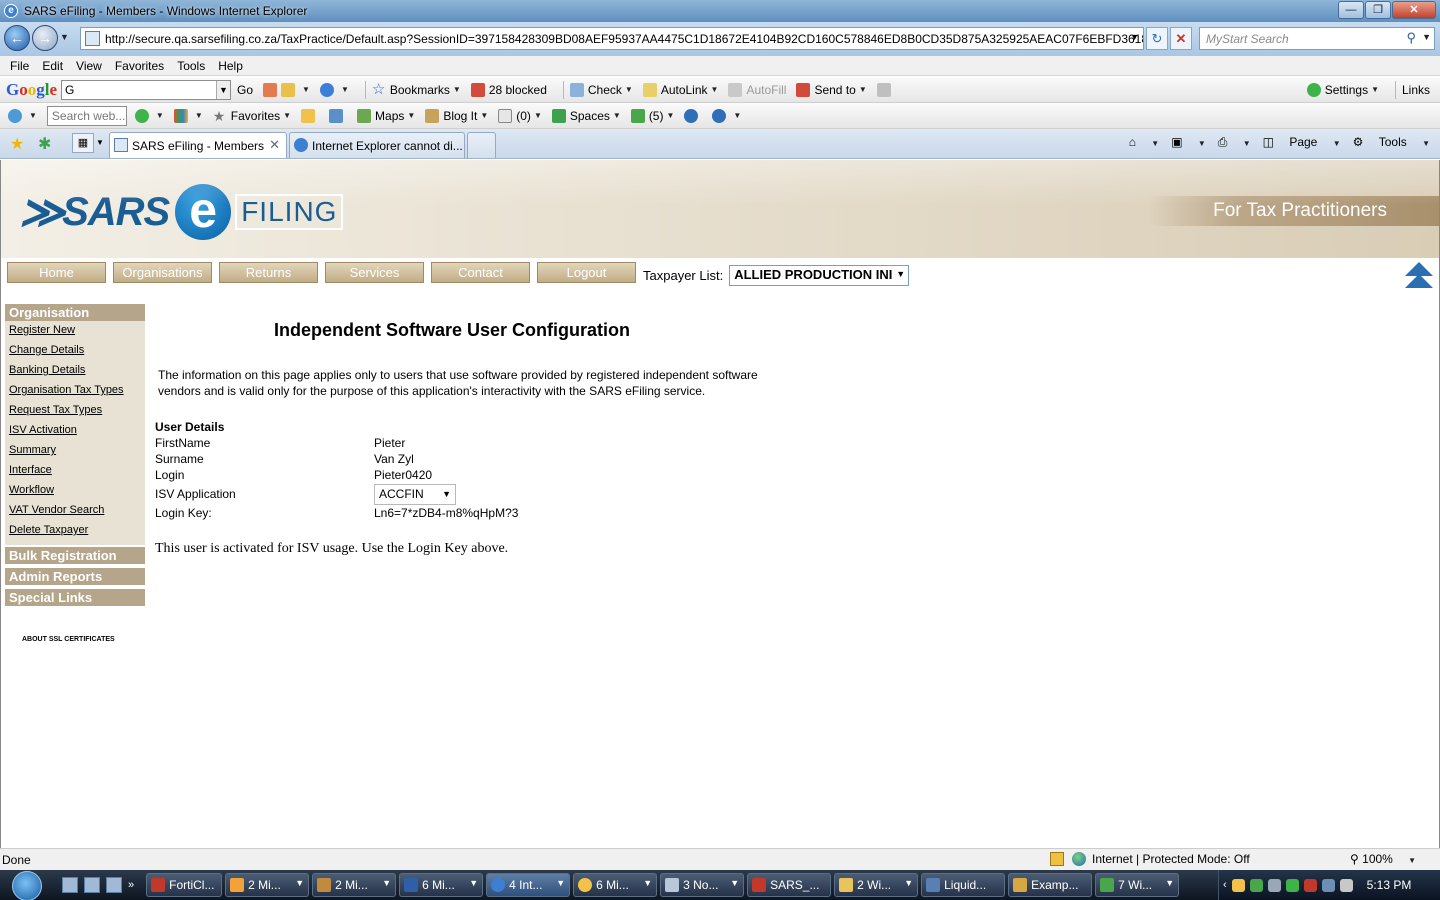 The width and height of the screenshot is (1440, 900). What do you see at coordinates (520, 115) in the screenshot?
I see `msn-mail-button: (0) ▼` at bounding box center [520, 115].